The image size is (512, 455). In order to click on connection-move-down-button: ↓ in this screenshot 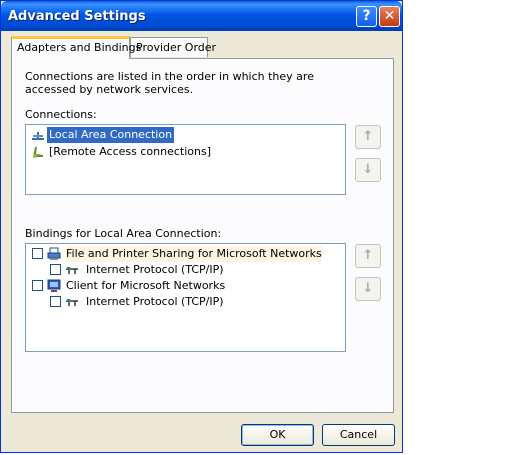, I will do `click(368, 170)`.